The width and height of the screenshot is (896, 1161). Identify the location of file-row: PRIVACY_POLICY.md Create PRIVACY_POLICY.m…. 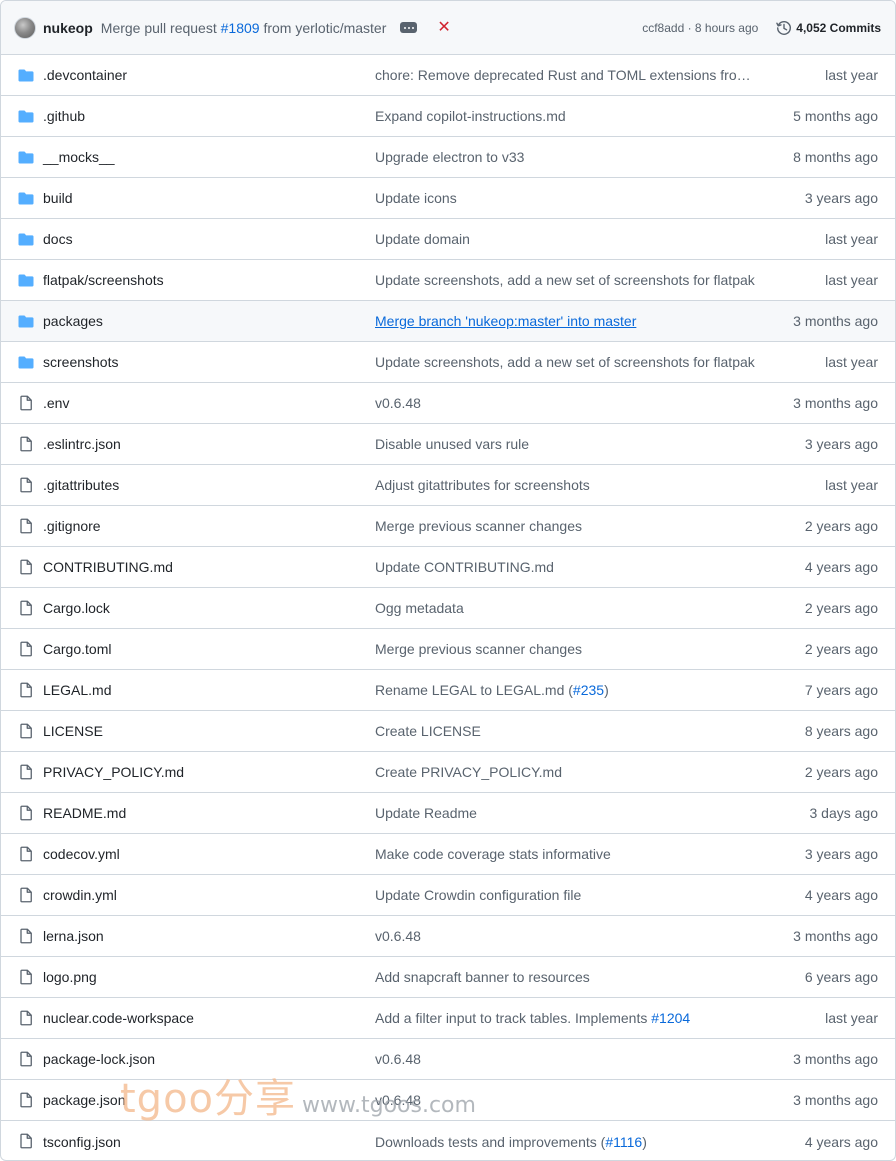
(448, 772).